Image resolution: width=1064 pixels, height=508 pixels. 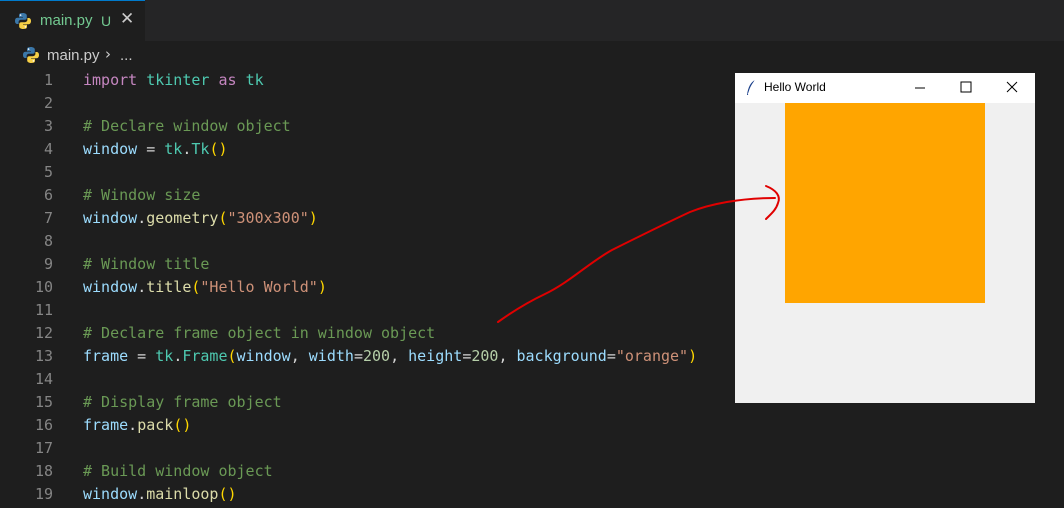 I want to click on close-icon: ✕, so click(x=127, y=19).